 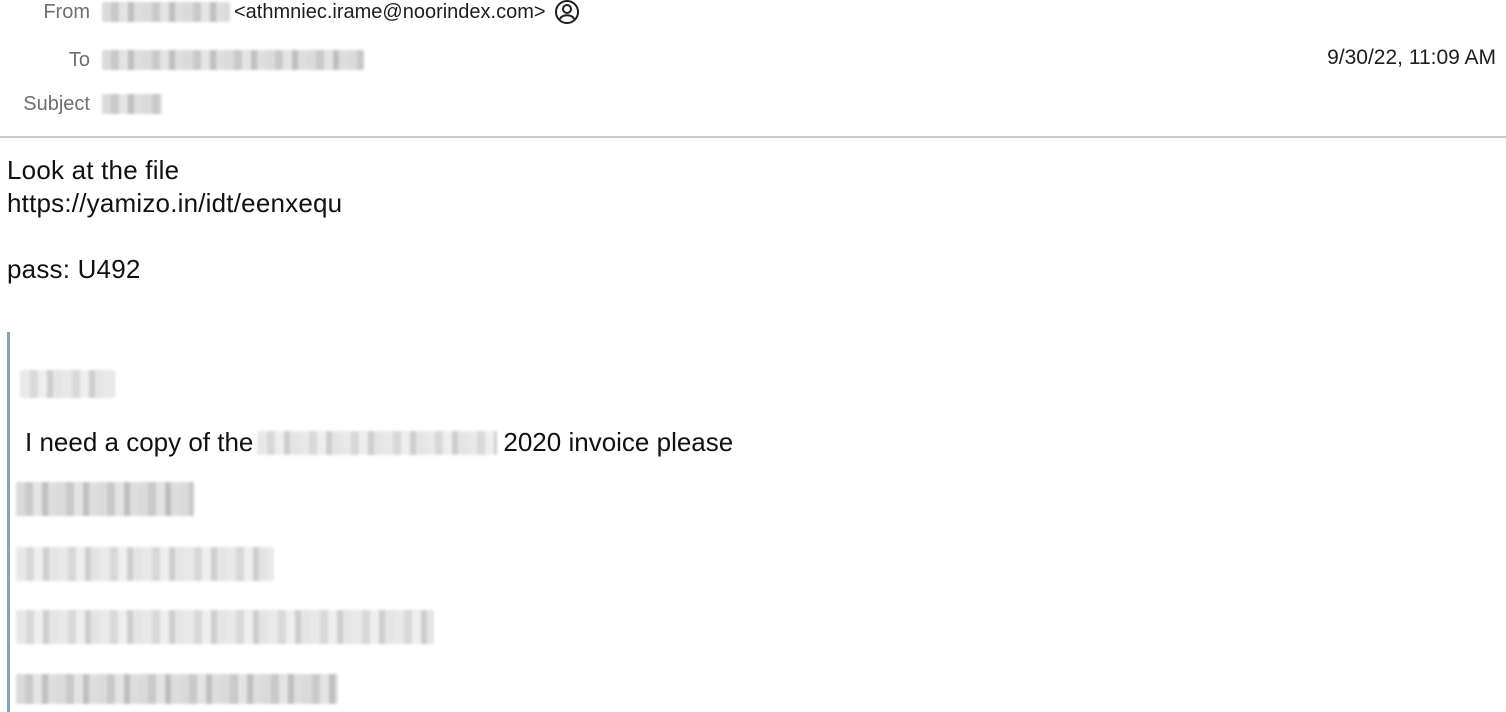 What do you see at coordinates (132, 104) in the screenshot?
I see `subject-redacted` at bounding box center [132, 104].